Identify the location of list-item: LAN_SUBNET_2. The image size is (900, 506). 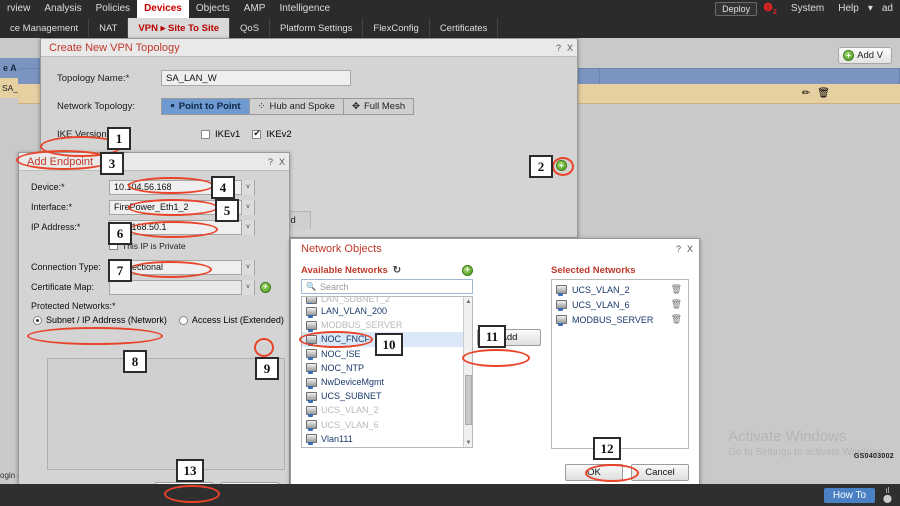
(387, 300).